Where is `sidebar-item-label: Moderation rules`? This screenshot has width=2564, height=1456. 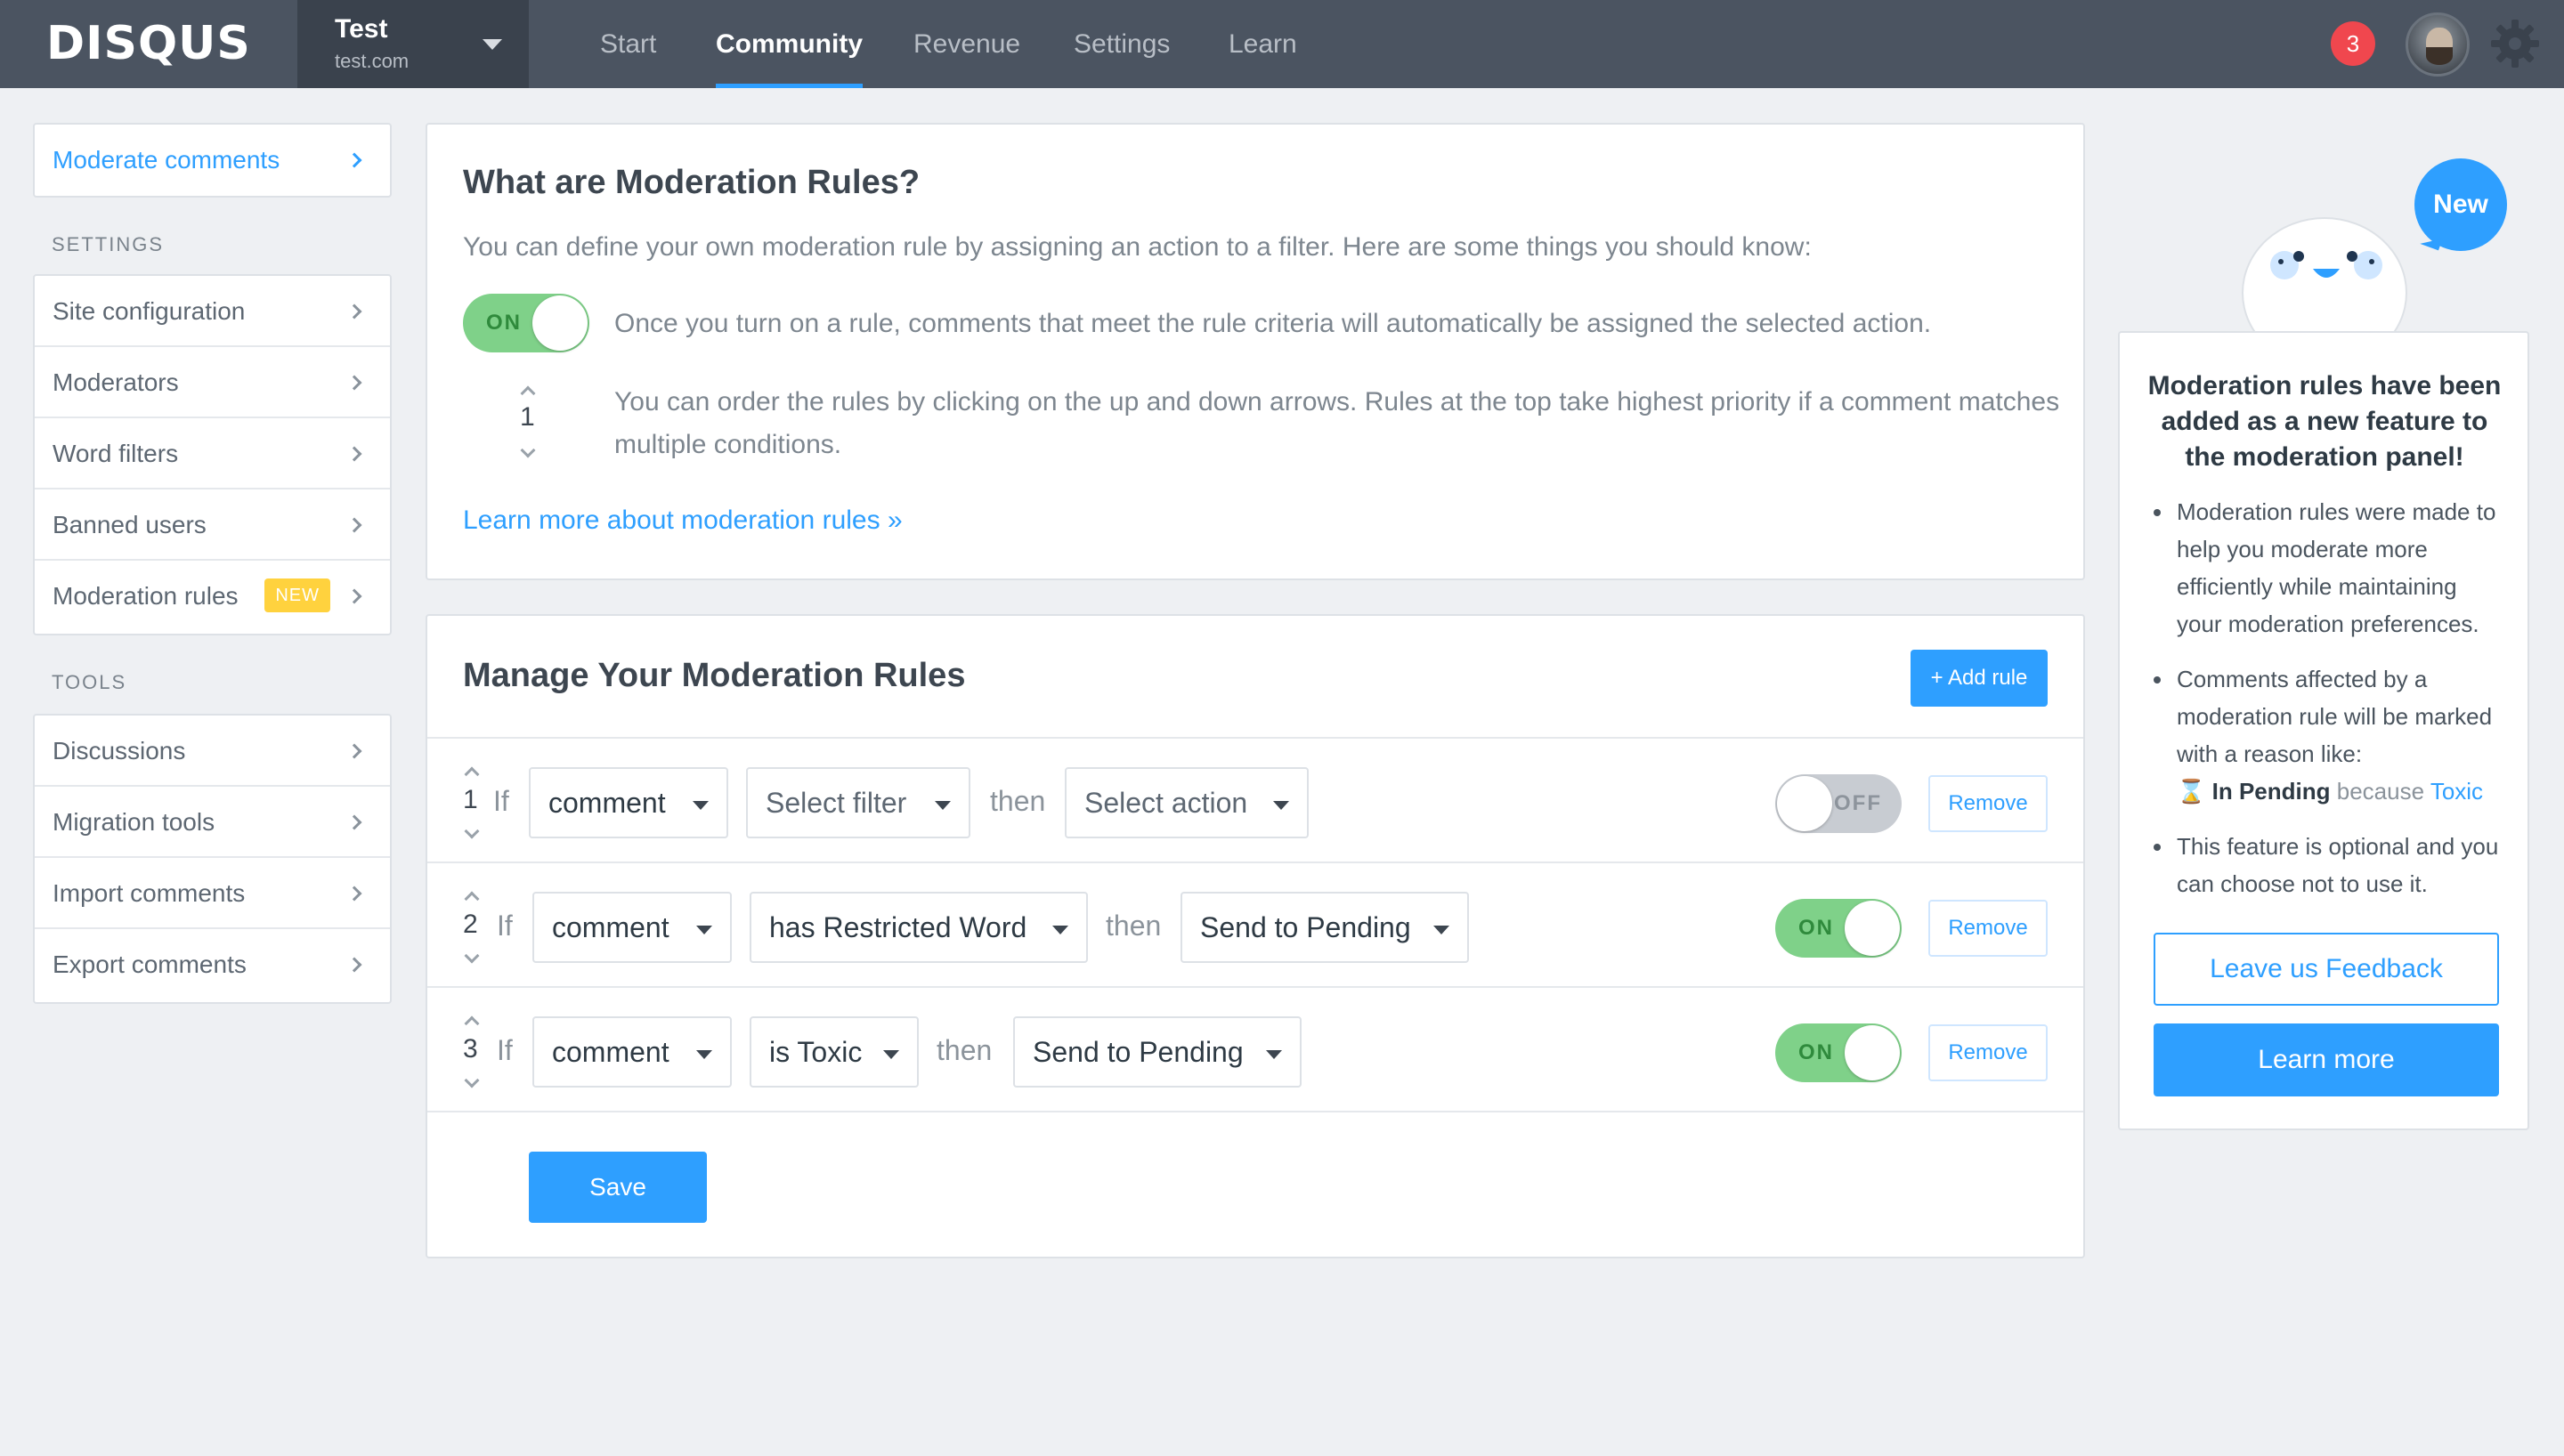
sidebar-item-label: Moderation rules is located at coordinates (146, 596).